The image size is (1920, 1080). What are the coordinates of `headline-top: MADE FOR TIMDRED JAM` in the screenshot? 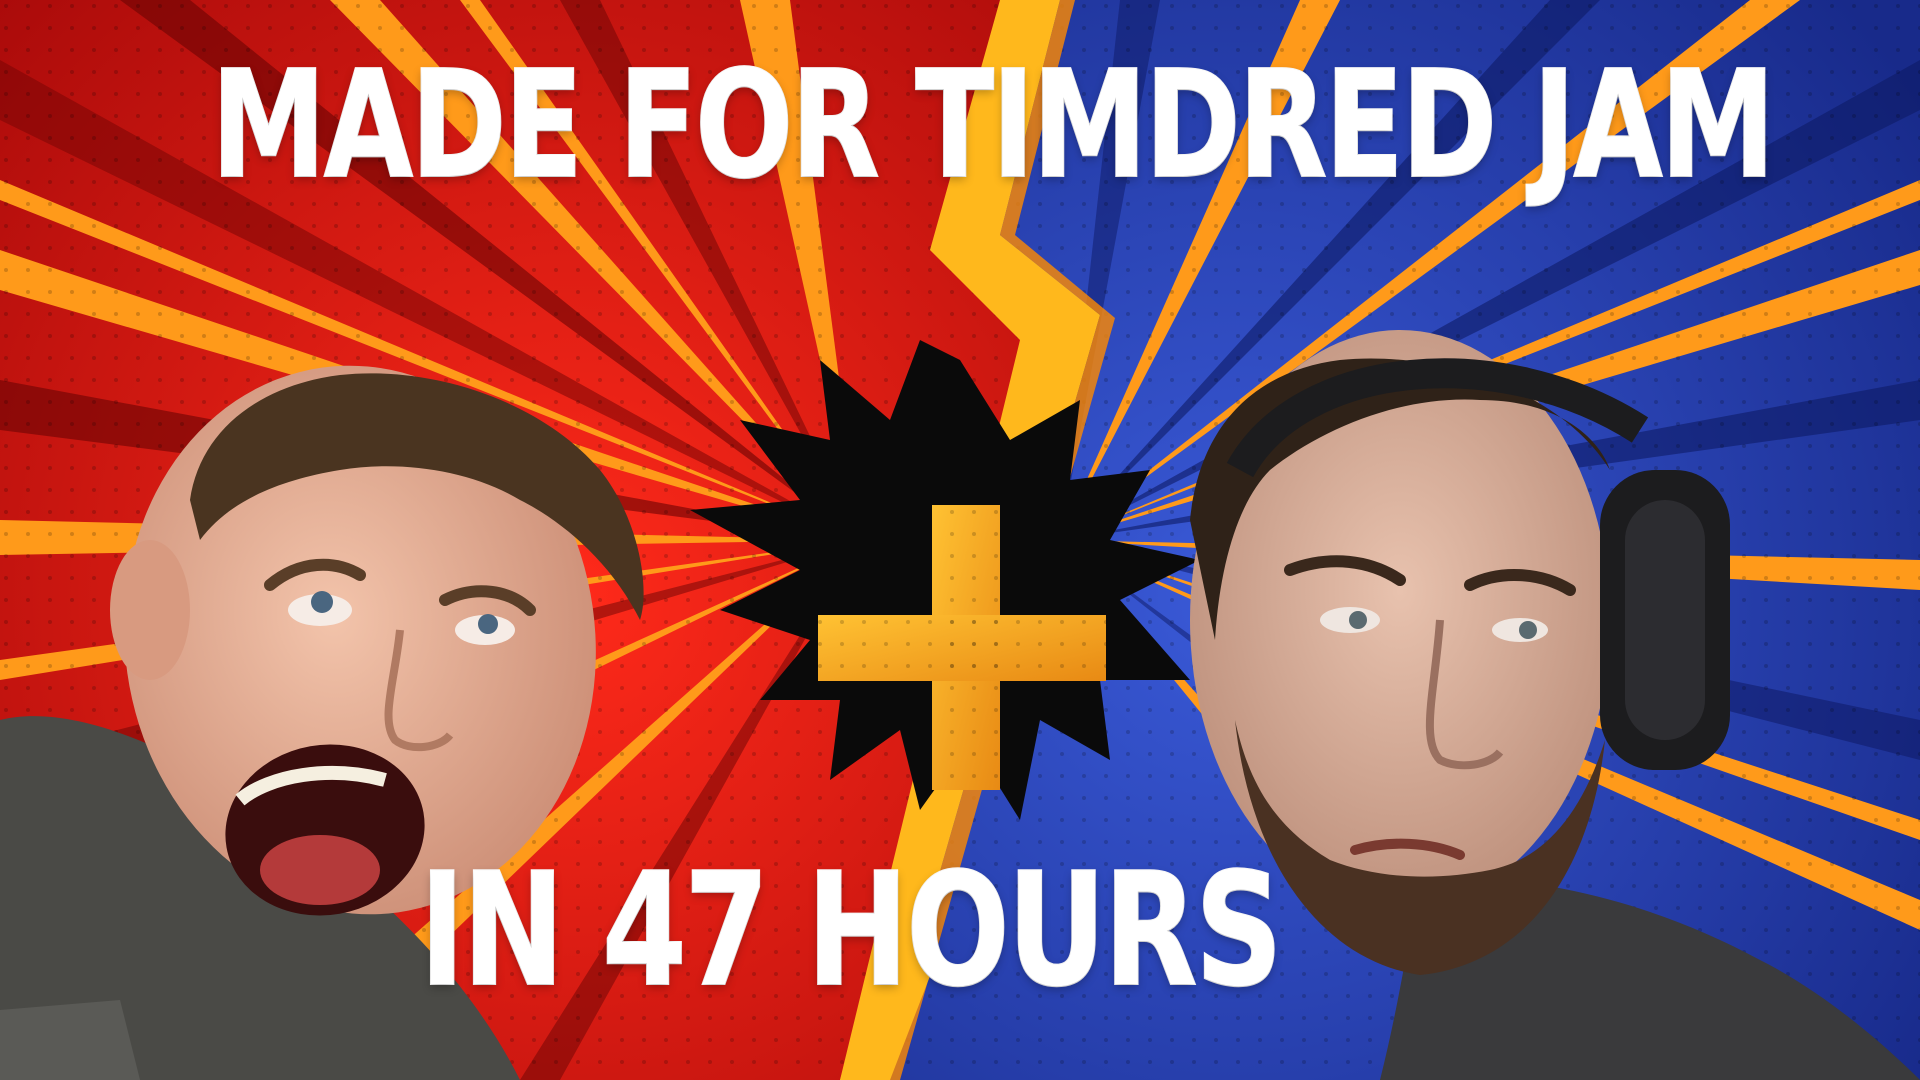 It's located at (993, 125).